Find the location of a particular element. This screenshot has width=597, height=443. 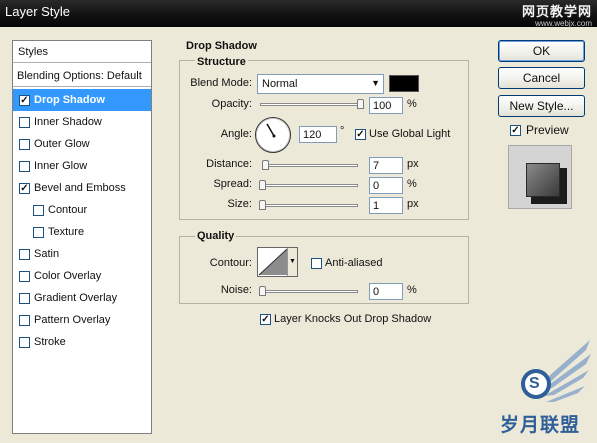

anti-aliased-toggle: Anti-aliased is located at coordinates (346, 263).